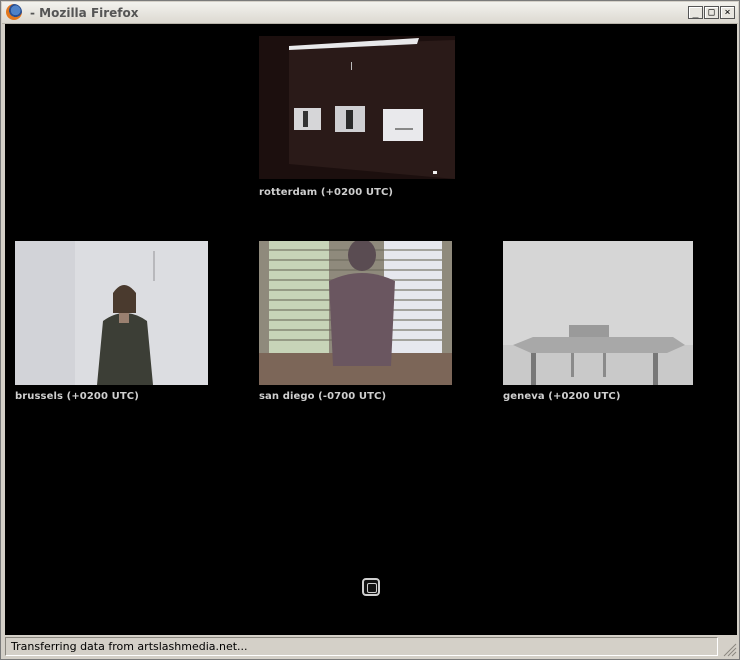 This screenshot has height=660, width=740. I want to click on san-diego-feed-image, so click(355, 313).